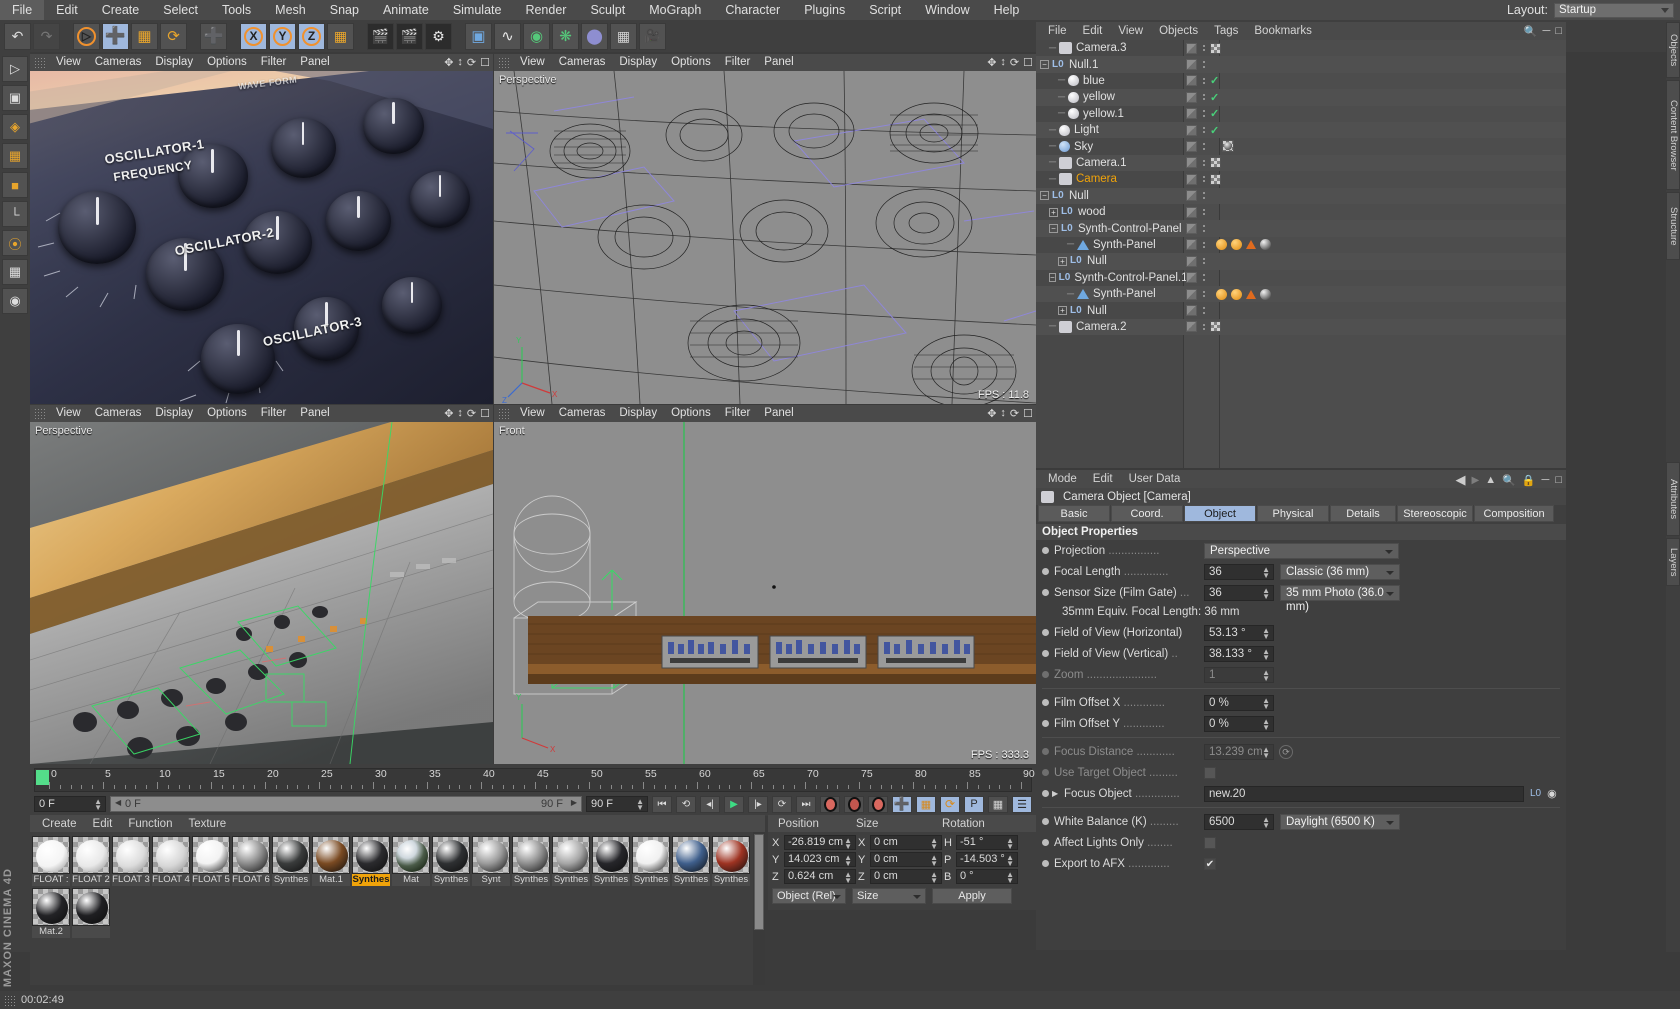  What do you see at coordinates (261, 593) in the screenshot?
I see `viewport-canvas: Perspective` at bounding box center [261, 593].